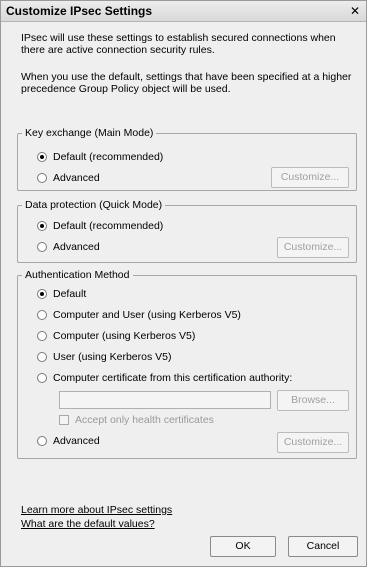 This screenshot has height=567, width=367. I want to click on authentication-legend: Authentication Method, so click(77, 275).